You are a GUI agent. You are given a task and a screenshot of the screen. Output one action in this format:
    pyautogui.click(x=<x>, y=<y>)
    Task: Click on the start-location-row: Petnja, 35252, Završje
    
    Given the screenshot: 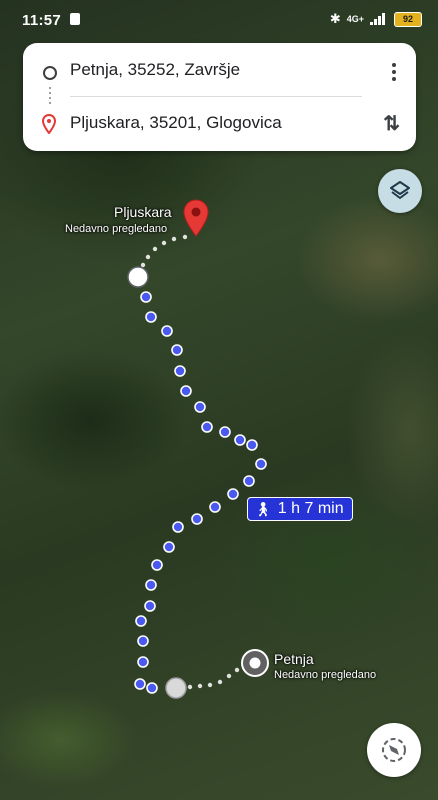 What is the action you would take?
    pyautogui.click(x=219, y=71)
    